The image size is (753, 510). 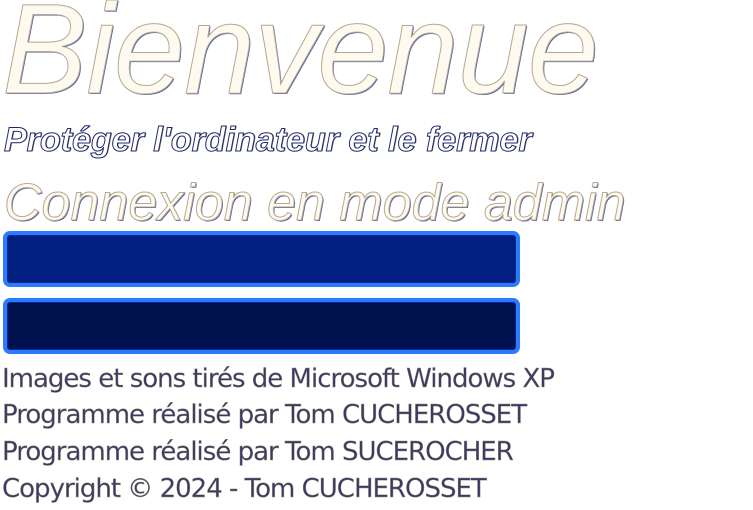 What do you see at coordinates (258, 452) in the screenshot?
I see `credit-line-author-alt: Programme réalisé par Tom SUCEROCHER` at bounding box center [258, 452].